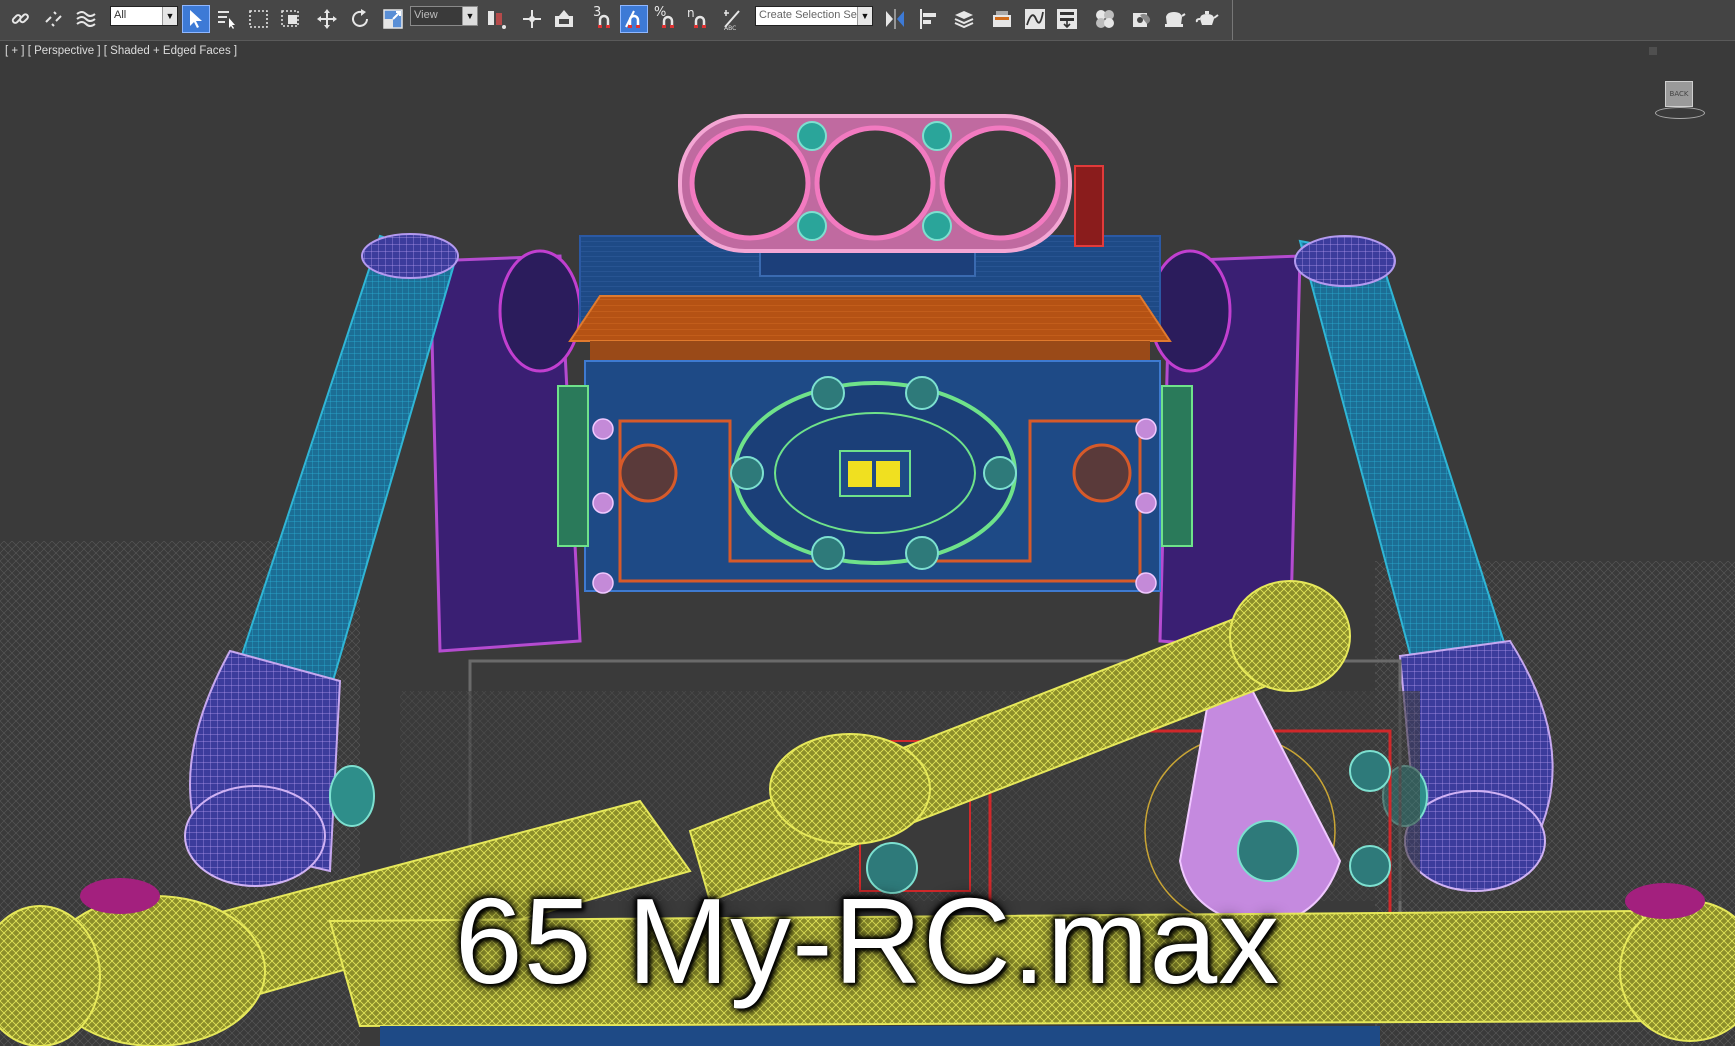 The height and width of the screenshot is (1046, 1735). I want to click on viewport-general-menu: [ + ], so click(15, 51).